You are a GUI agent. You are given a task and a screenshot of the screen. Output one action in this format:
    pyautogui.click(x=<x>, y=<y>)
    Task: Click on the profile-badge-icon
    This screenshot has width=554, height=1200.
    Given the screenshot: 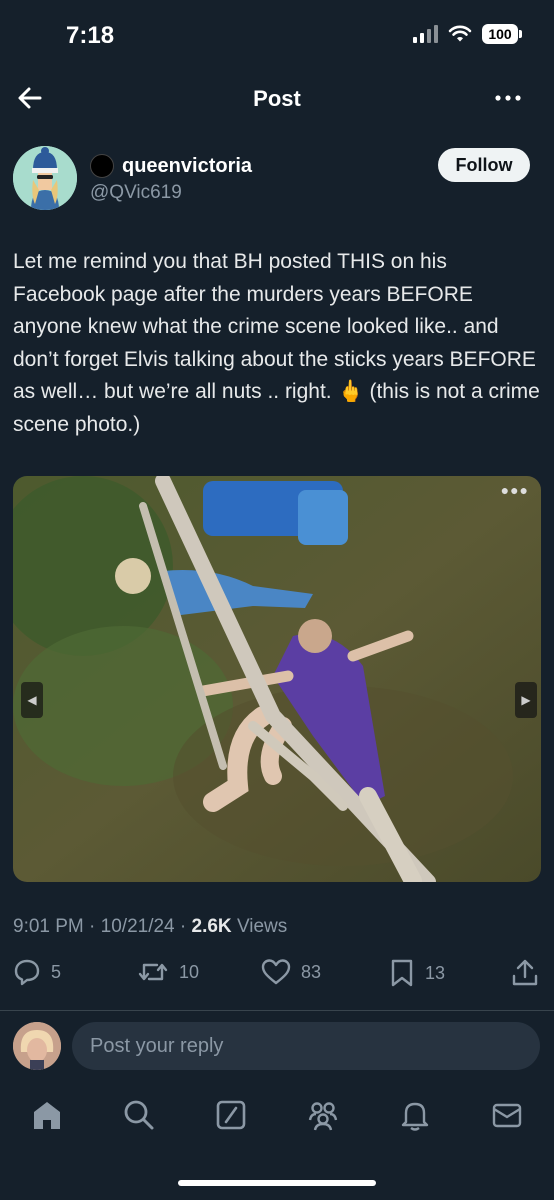 What is the action you would take?
    pyautogui.click(x=102, y=166)
    